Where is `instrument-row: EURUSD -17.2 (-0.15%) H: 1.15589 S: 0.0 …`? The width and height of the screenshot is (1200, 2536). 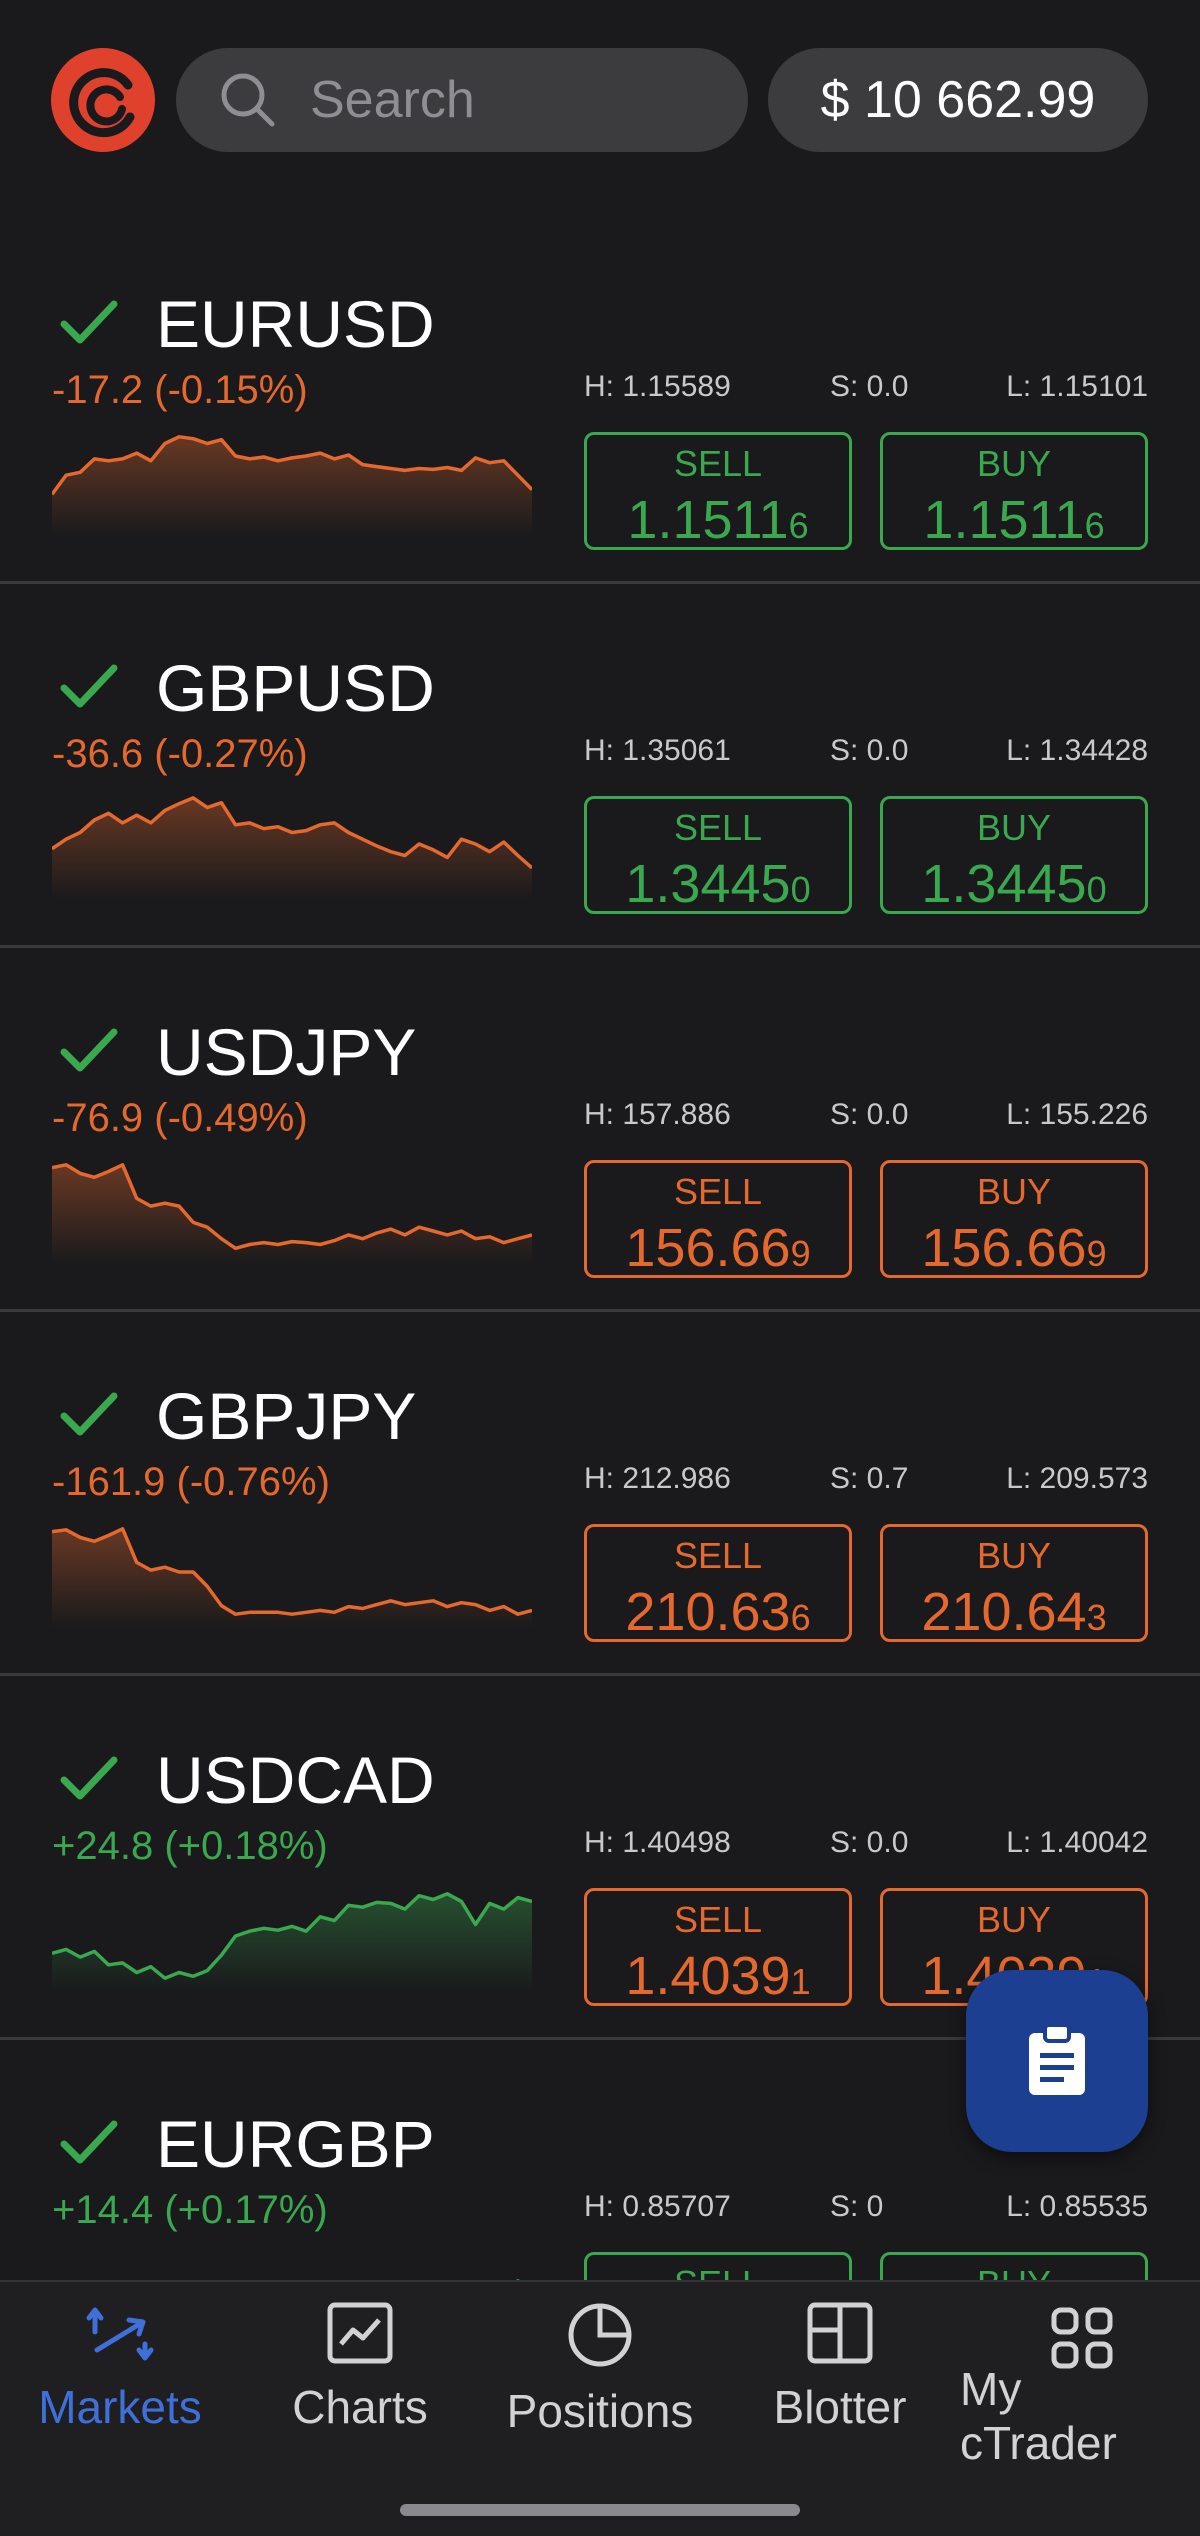 instrument-row: EURUSD -17.2 (-0.15%) H: 1.15589 S: 0.0 … is located at coordinates (600, 402).